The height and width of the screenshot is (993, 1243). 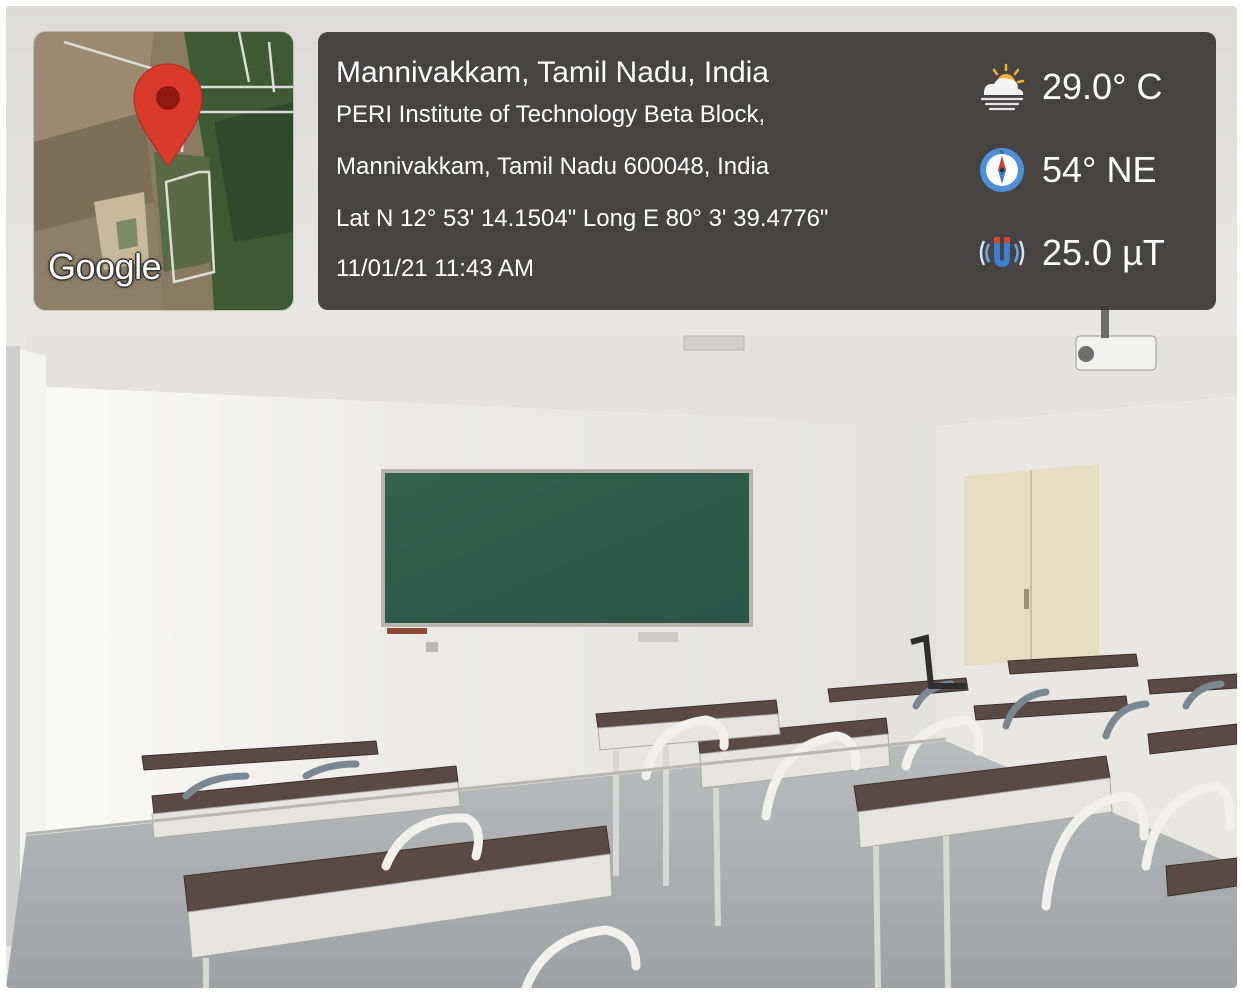 What do you see at coordinates (1102, 86) in the screenshot?
I see `temperature-value: 29.0° C` at bounding box center [1102, 86].